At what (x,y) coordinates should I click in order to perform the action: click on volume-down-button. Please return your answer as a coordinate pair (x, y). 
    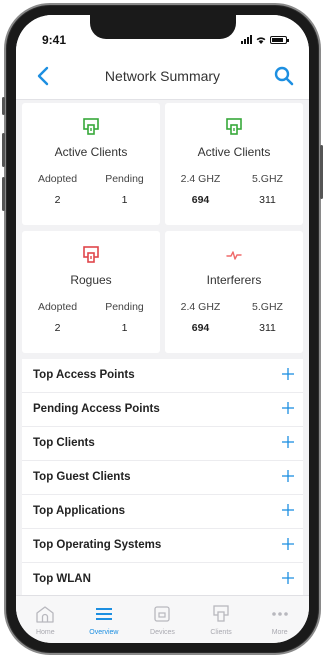
    Looking at the image, I should click on (3, 194).